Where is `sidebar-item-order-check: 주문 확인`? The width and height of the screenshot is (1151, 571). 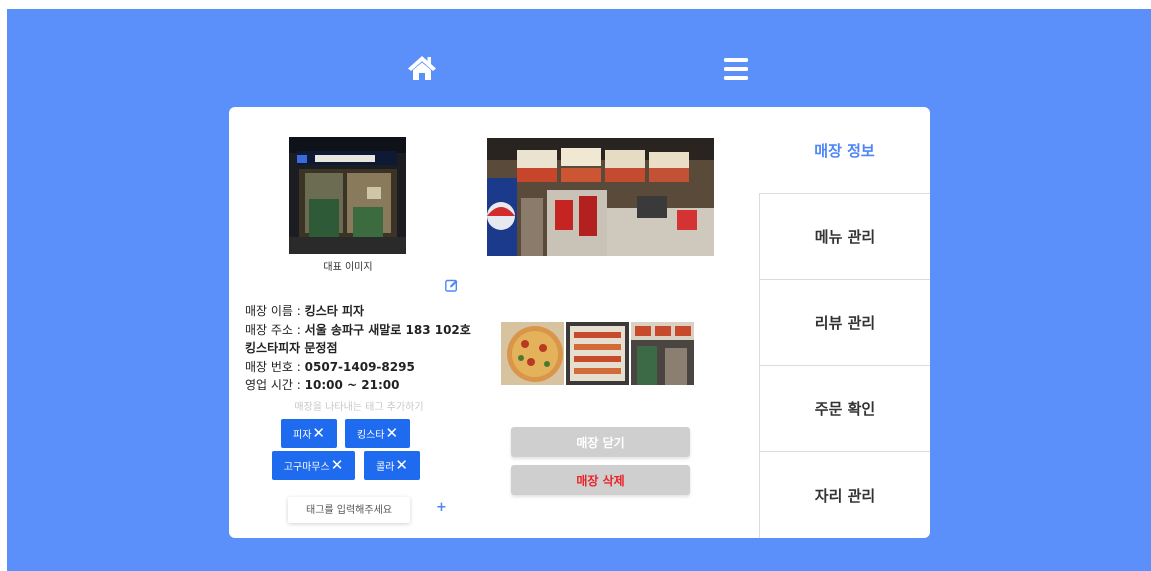
sidebar-item-order-check: 주문 확인 is located at coordinates (844, 408).